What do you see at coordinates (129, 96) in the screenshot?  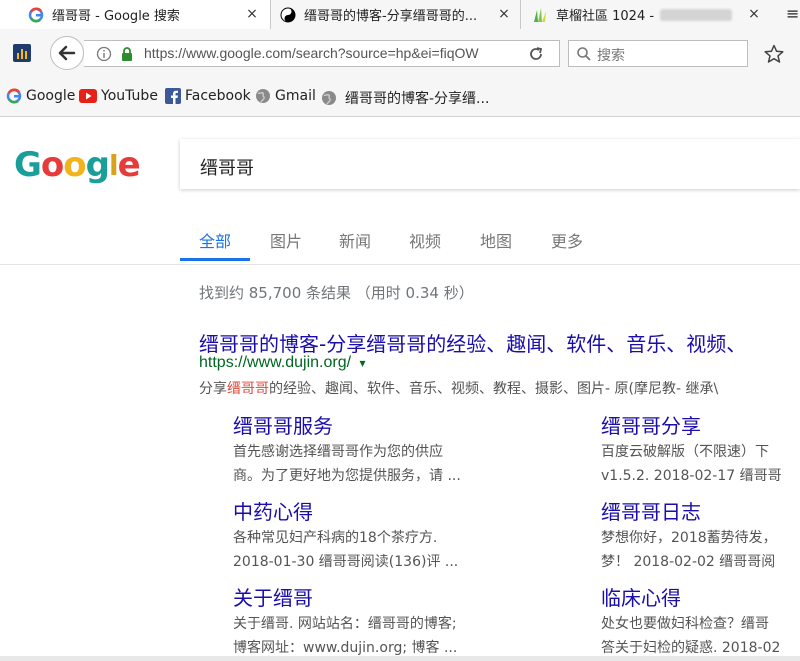 I see `bookmark-label: YouTube` at bounding box center [129, 96].